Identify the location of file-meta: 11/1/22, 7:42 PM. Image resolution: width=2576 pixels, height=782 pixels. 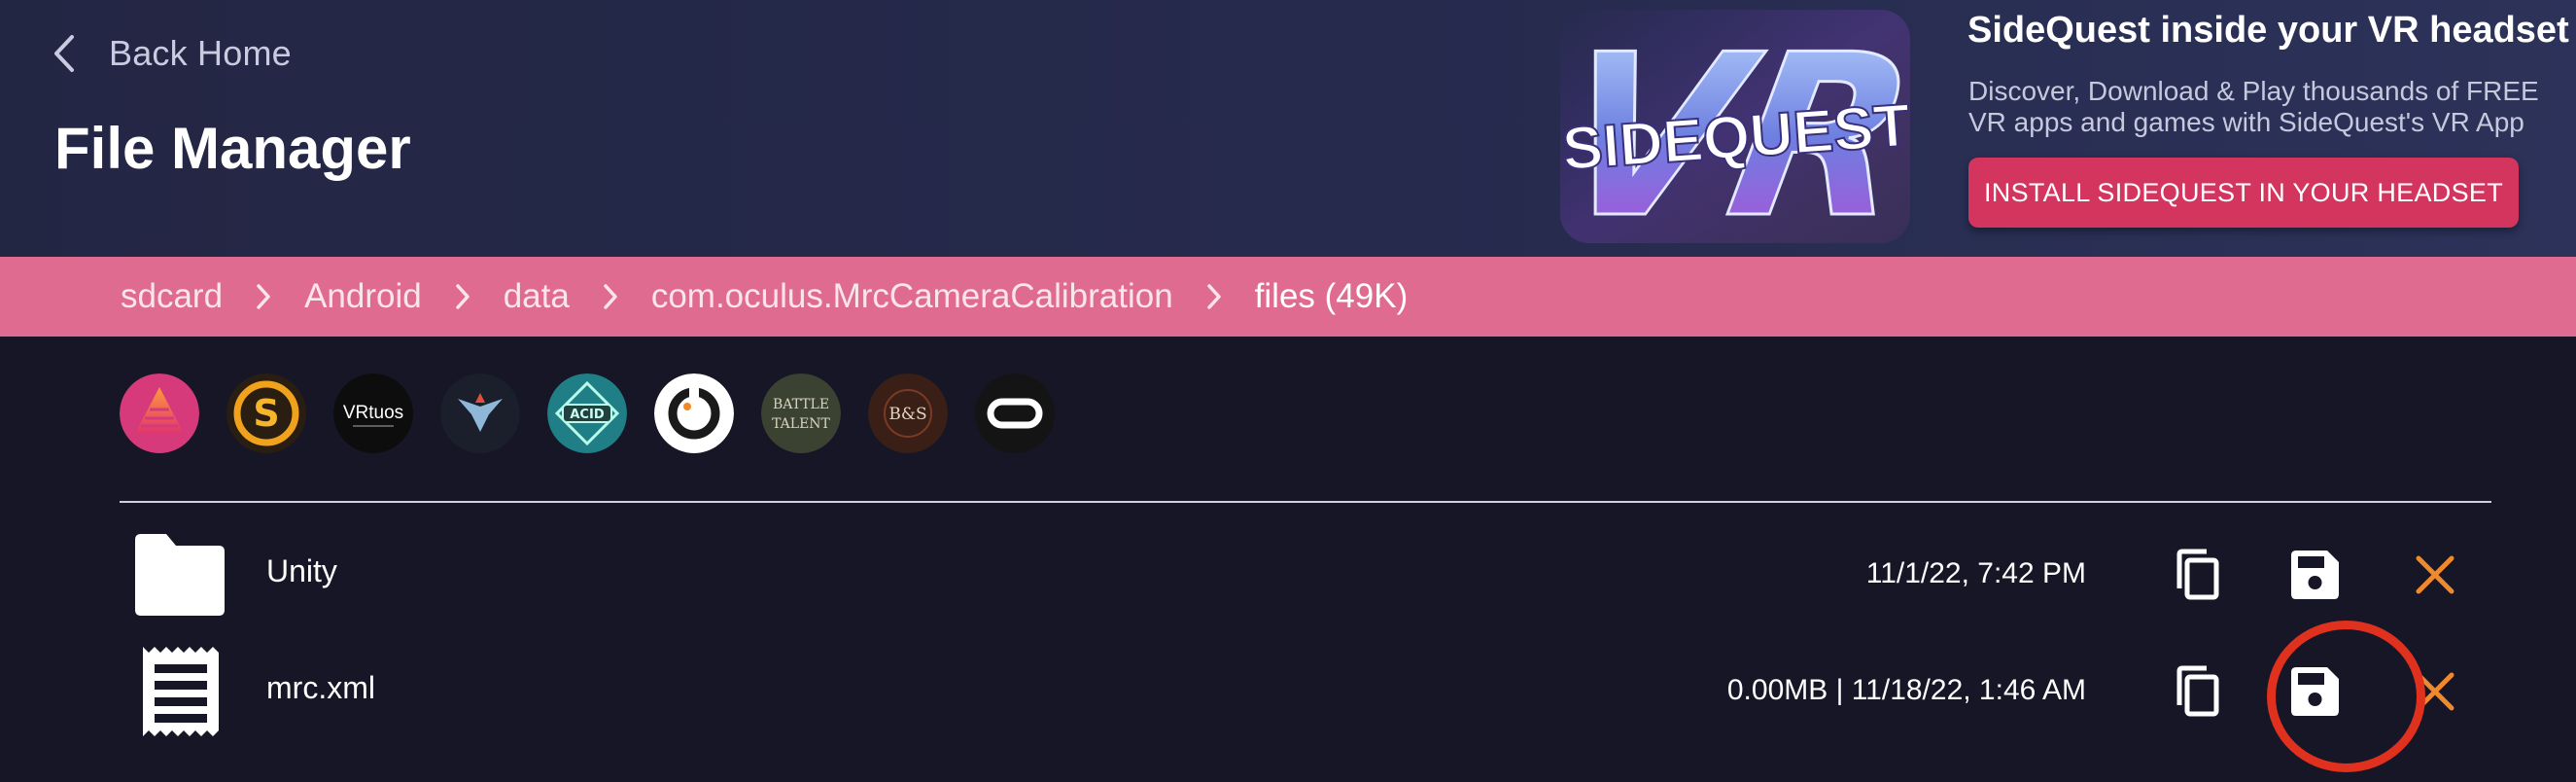
(1976, 573).